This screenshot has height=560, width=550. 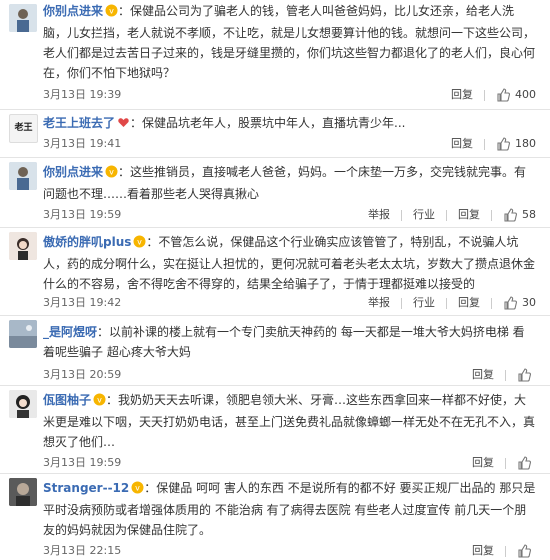 I want to click on avatar: 老王, so click(x=23, y=128).